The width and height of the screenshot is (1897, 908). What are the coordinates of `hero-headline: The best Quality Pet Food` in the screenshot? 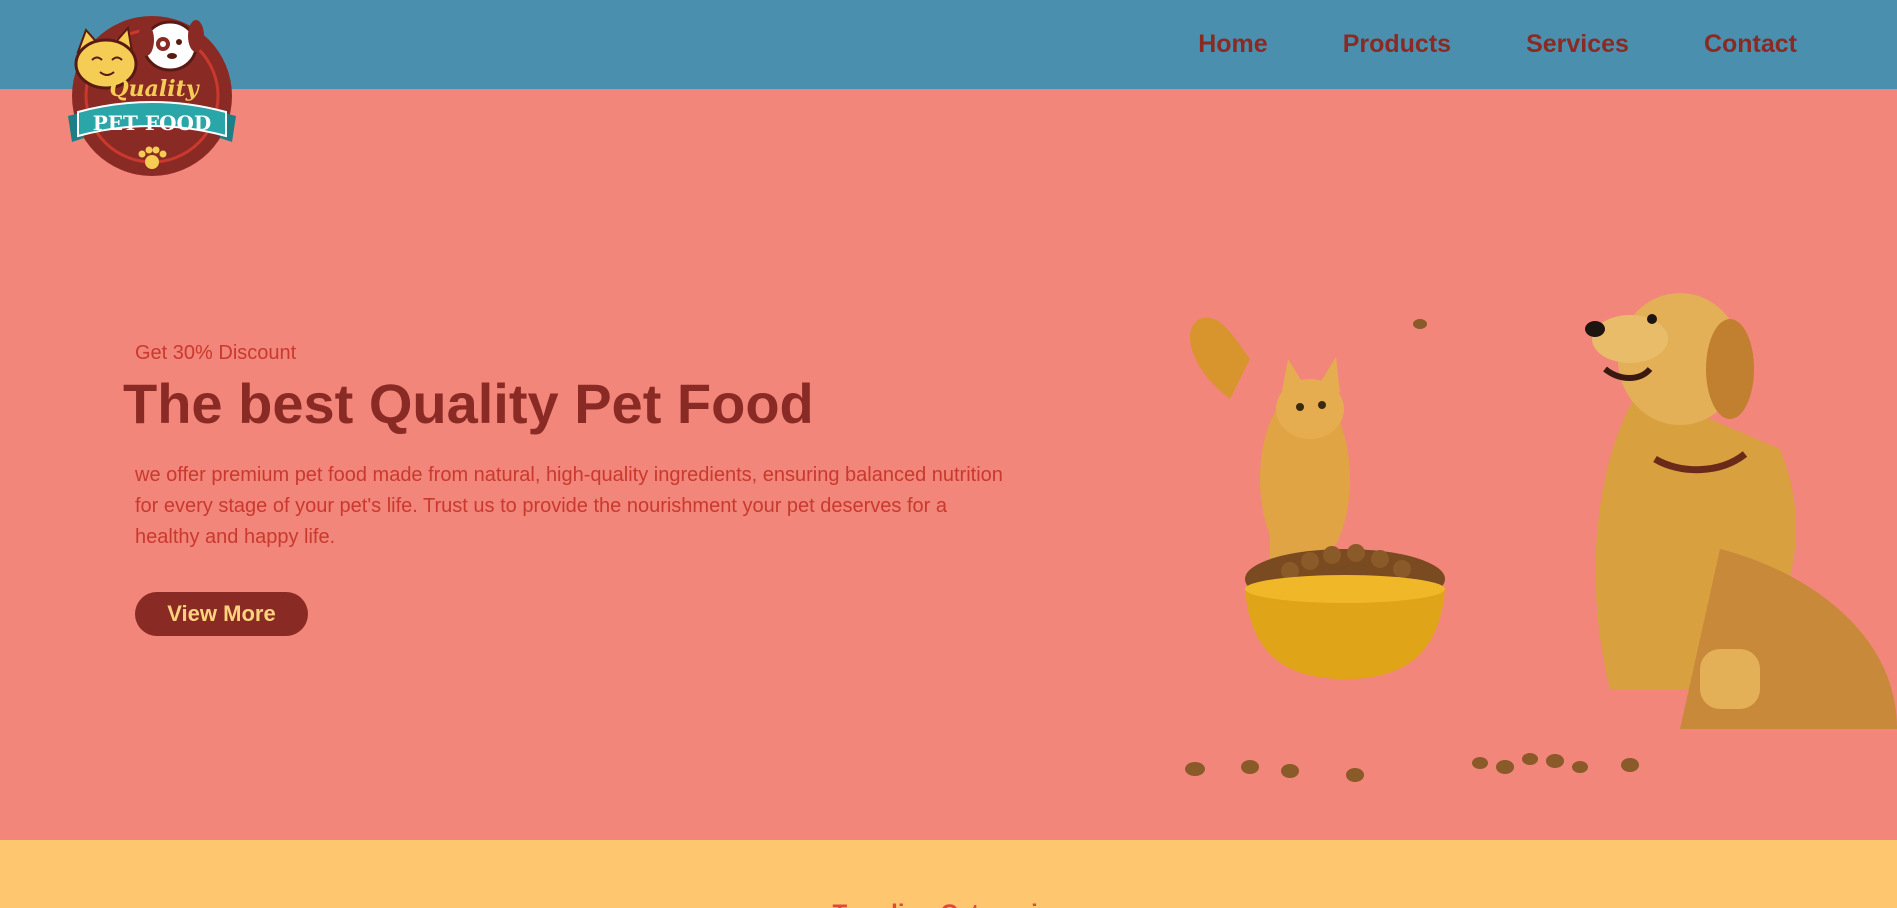 It's located at (468, 403).